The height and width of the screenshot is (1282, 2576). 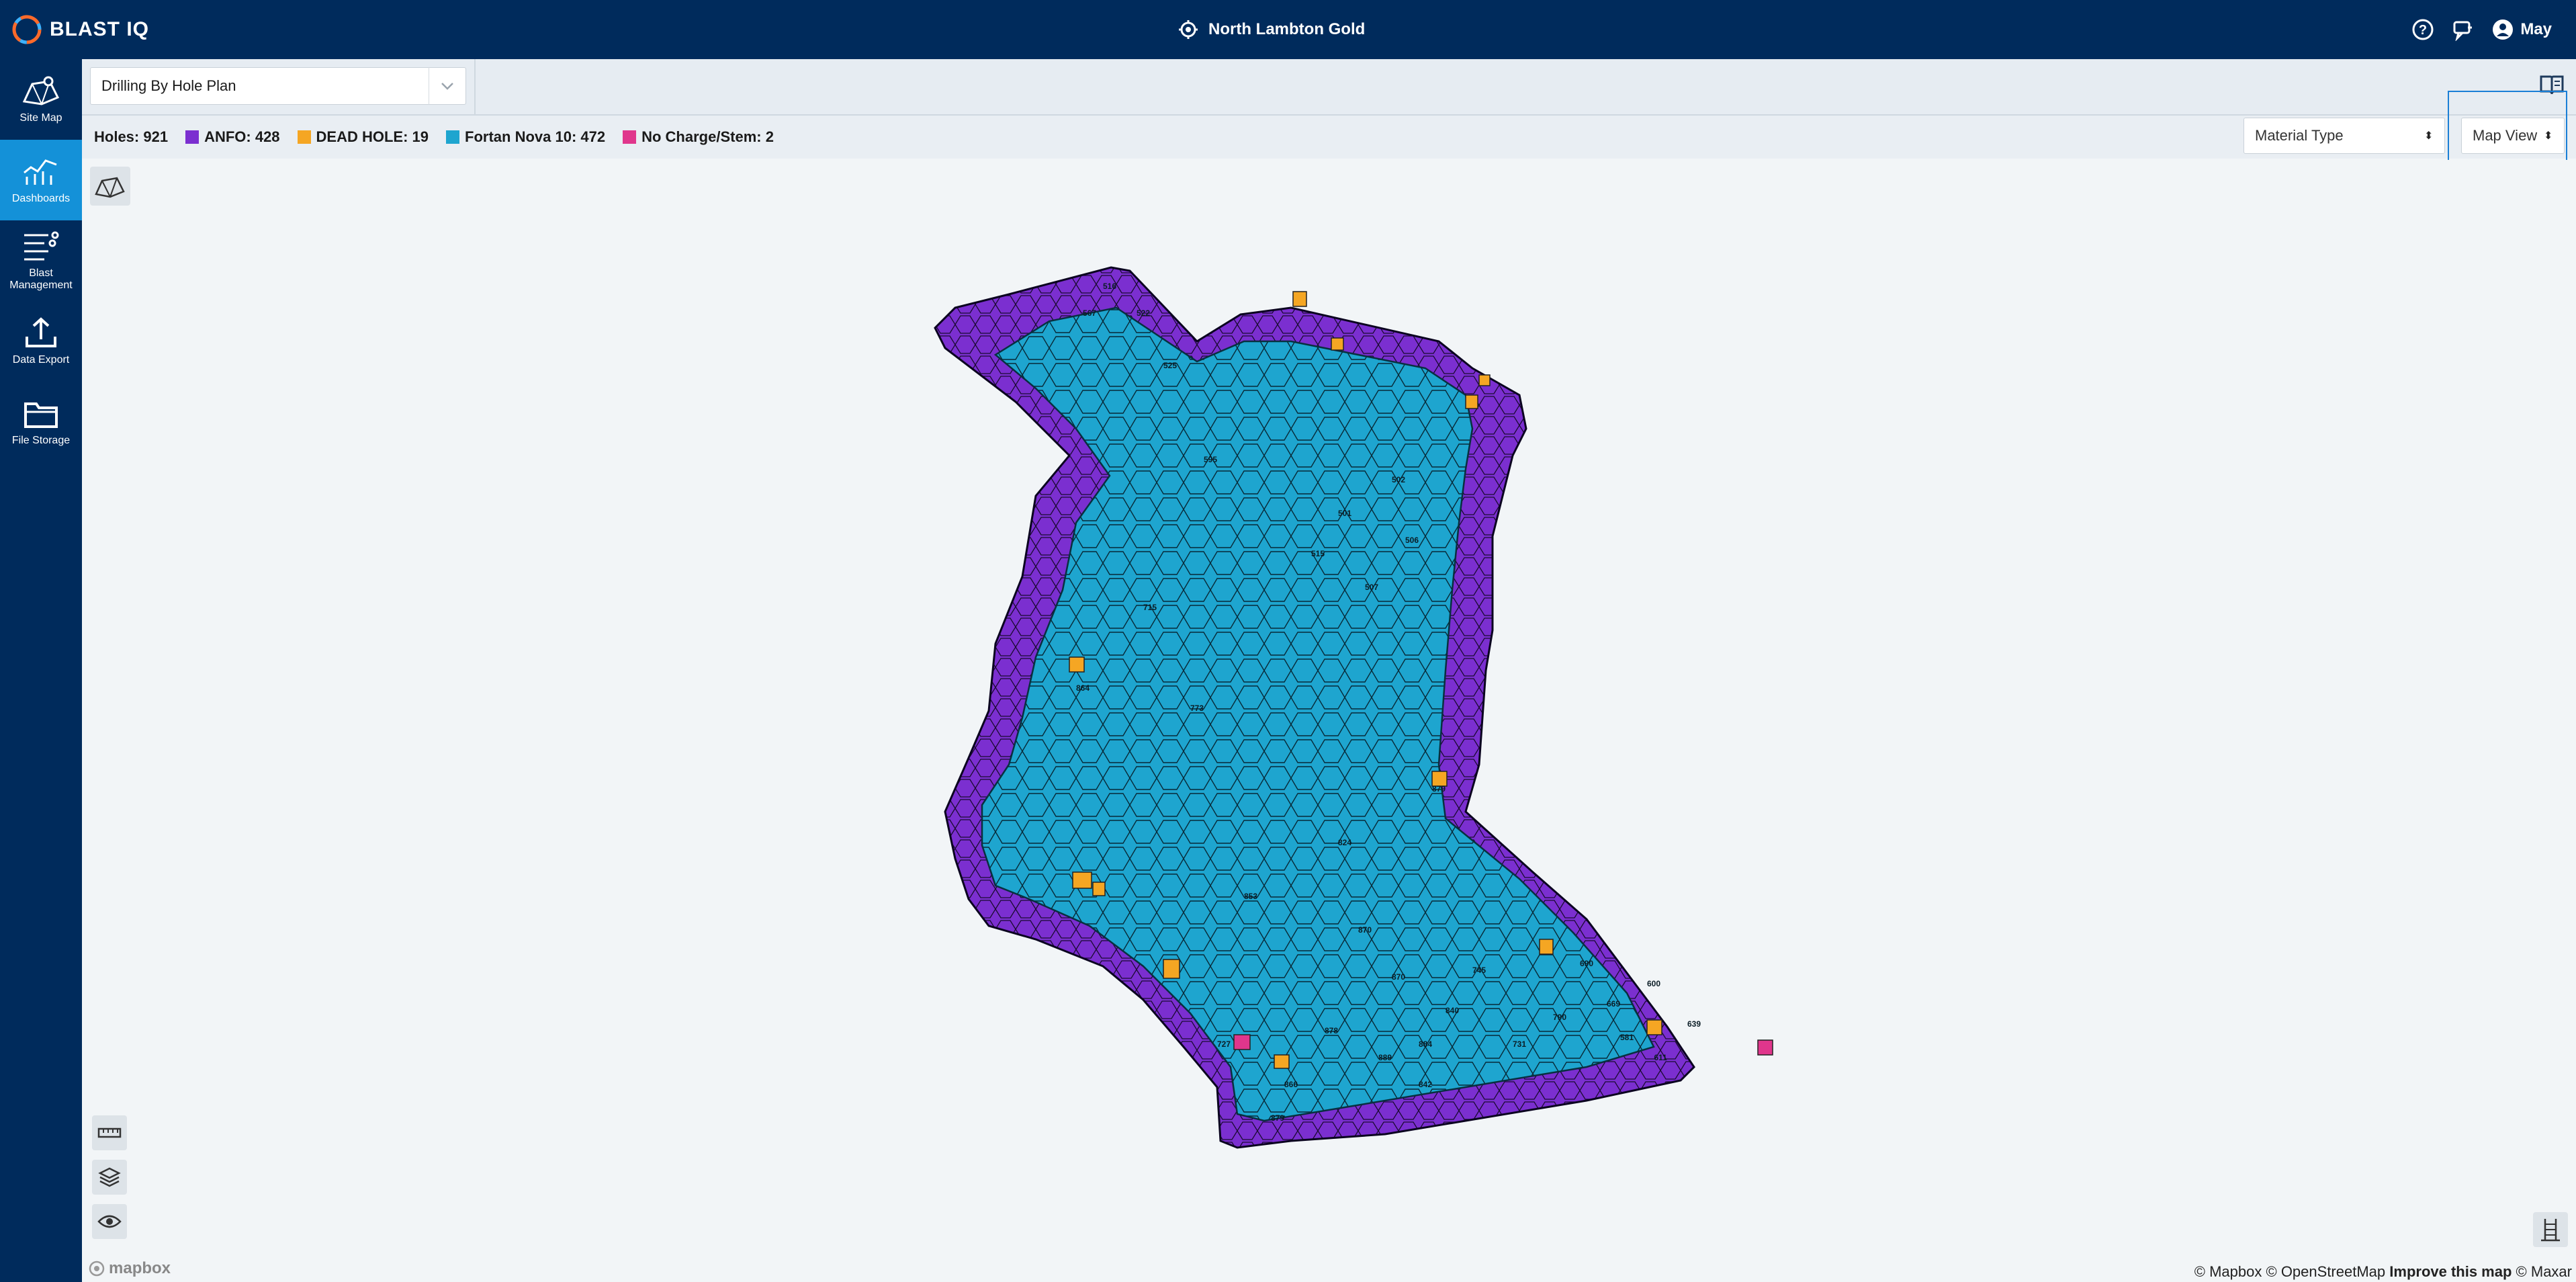 What do you see at coordinates (1332, 1030) in the screenshot?
I see `hole-label: 878` at bounding box center [1332, 1030].